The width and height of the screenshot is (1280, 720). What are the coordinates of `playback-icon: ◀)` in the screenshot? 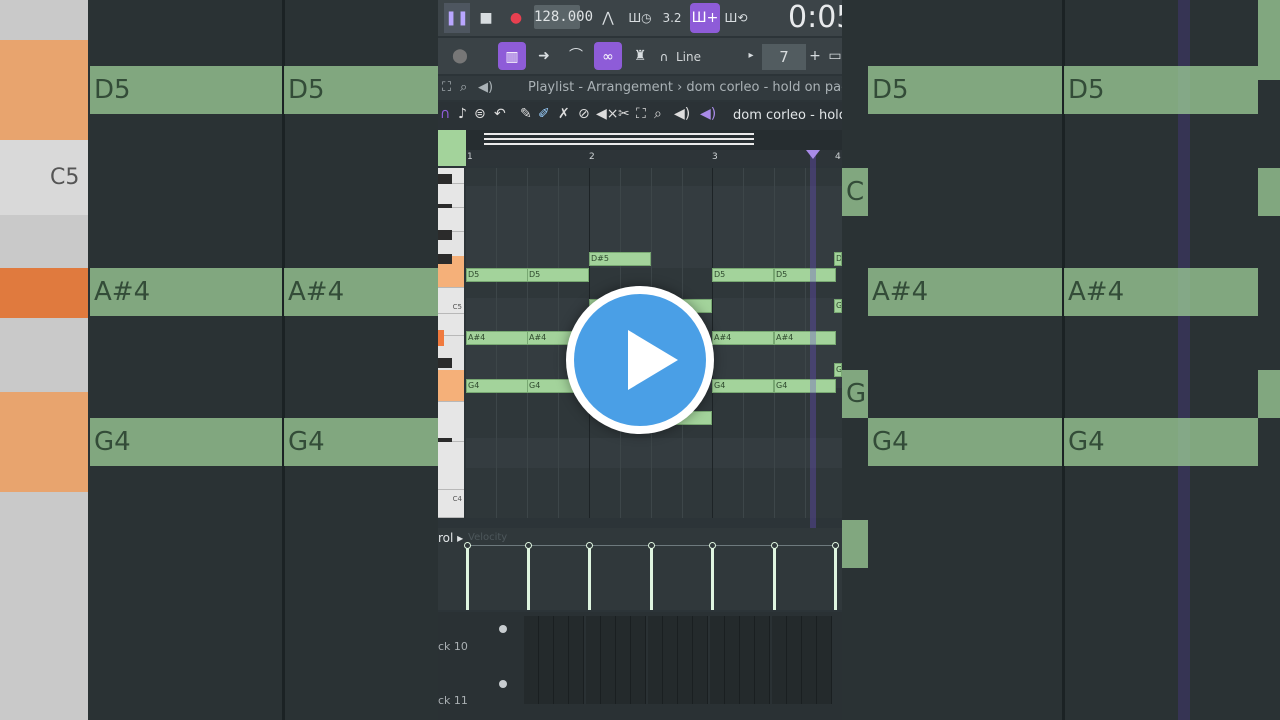 It's located at (682, 114).